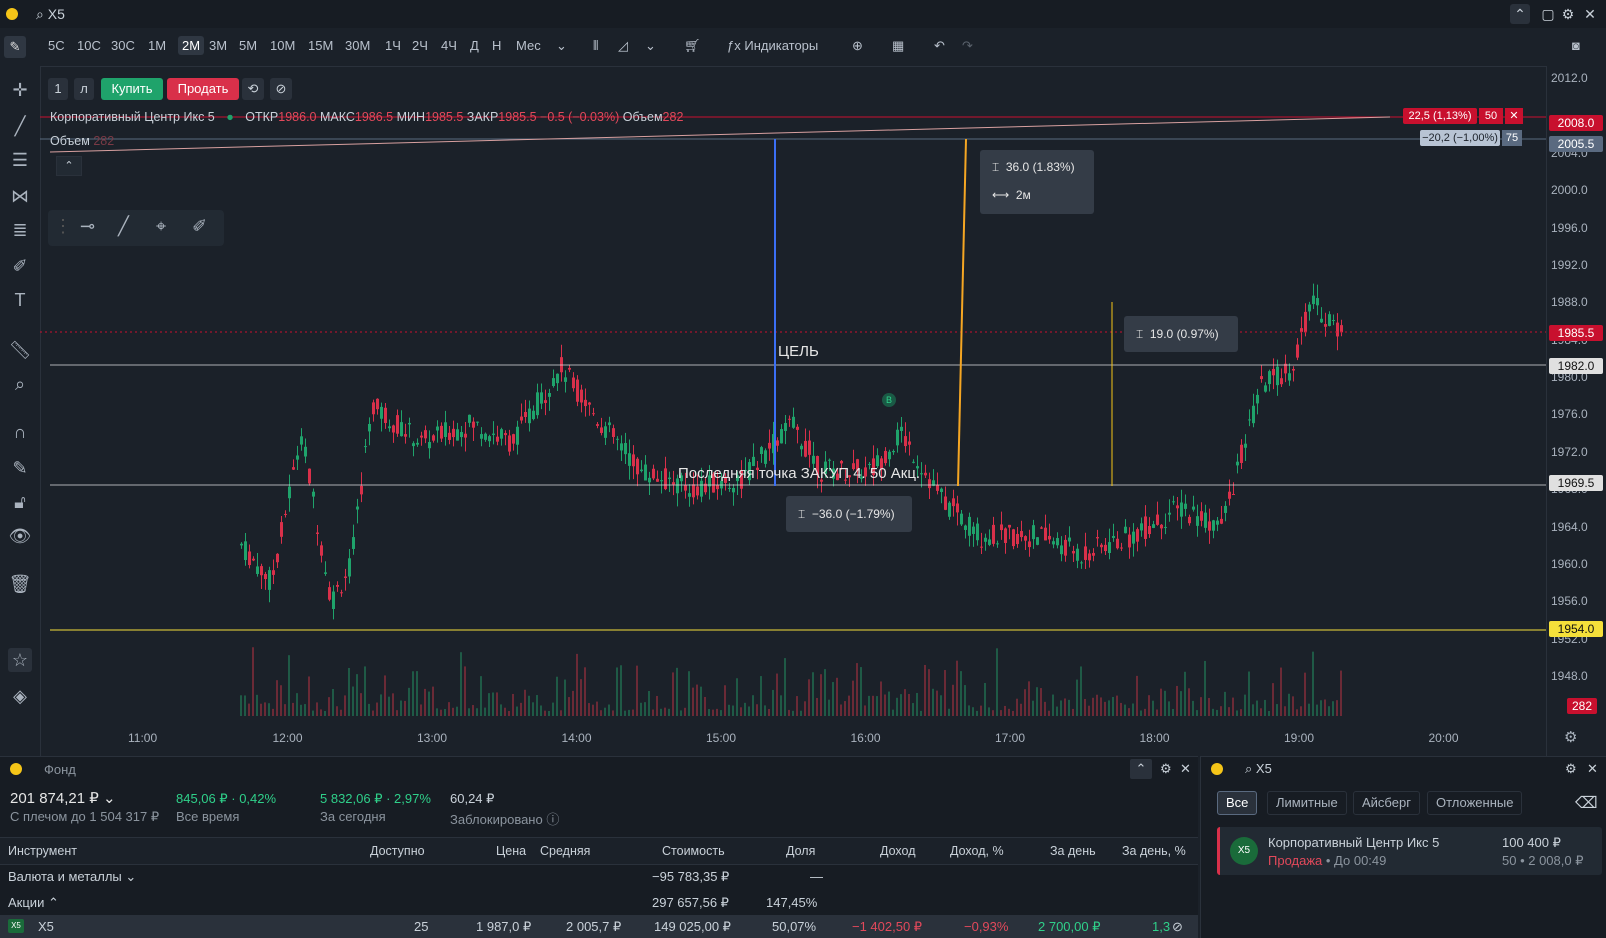 Image resolution: width=1606 pixels, height=938 pixels. I want to click on timeframe-7: 10М, so click(282, 45).